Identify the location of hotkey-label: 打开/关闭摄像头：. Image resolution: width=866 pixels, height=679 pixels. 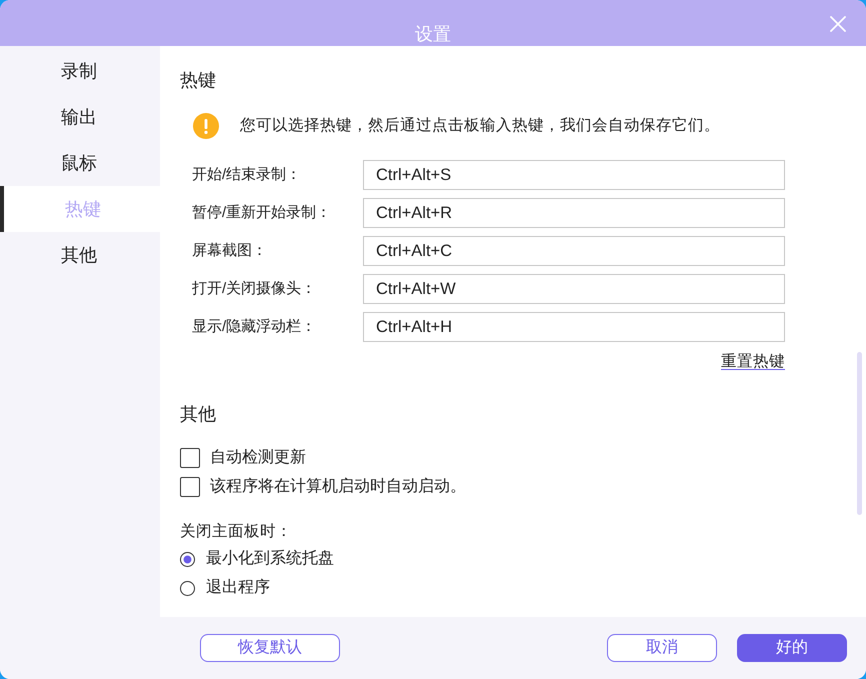
(255, 289).